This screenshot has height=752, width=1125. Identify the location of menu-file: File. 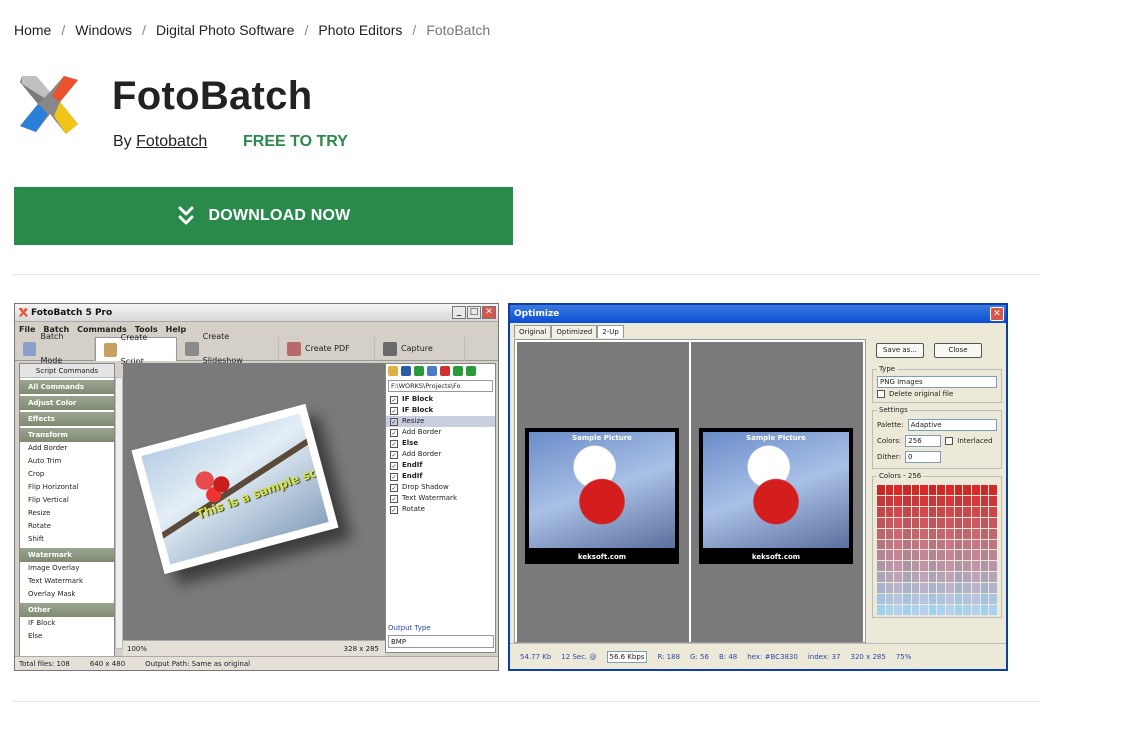
(27, 330).